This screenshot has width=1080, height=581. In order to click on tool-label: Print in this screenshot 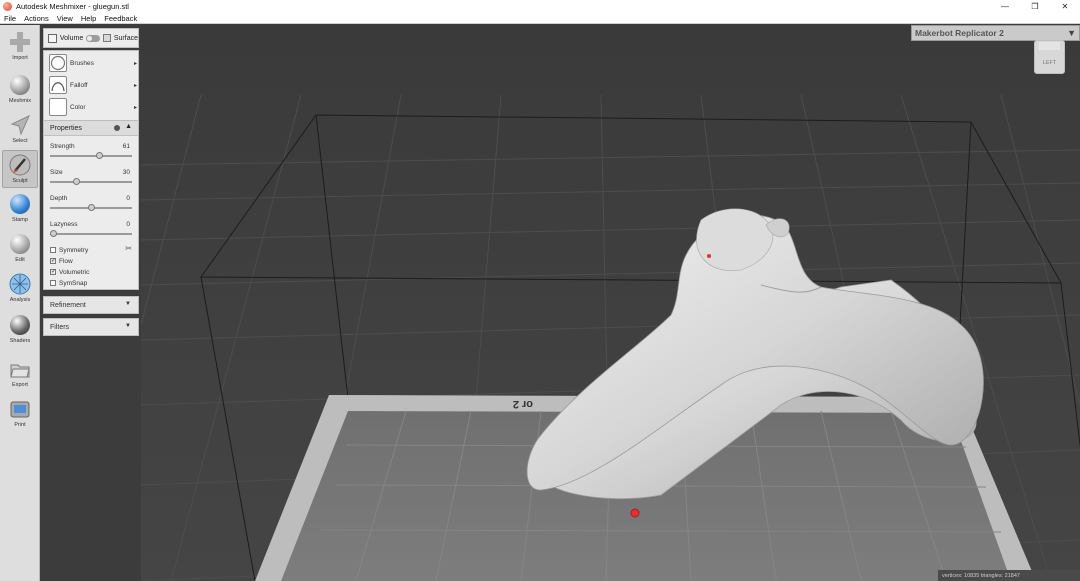, I will do `click(20, 425)`.